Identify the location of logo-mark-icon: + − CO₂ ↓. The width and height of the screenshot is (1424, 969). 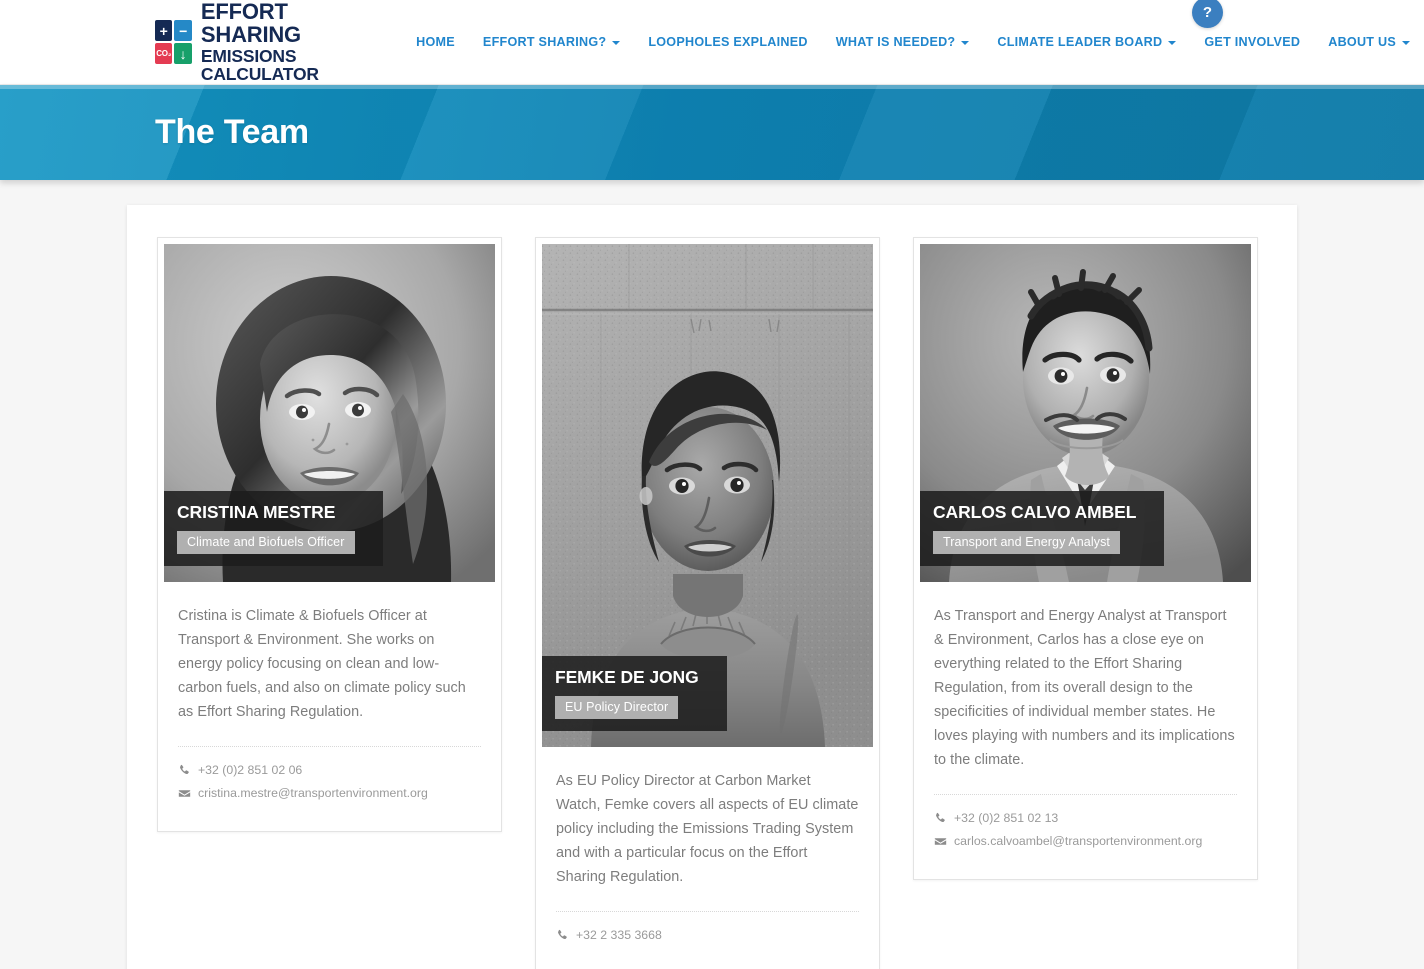
(173, 42).